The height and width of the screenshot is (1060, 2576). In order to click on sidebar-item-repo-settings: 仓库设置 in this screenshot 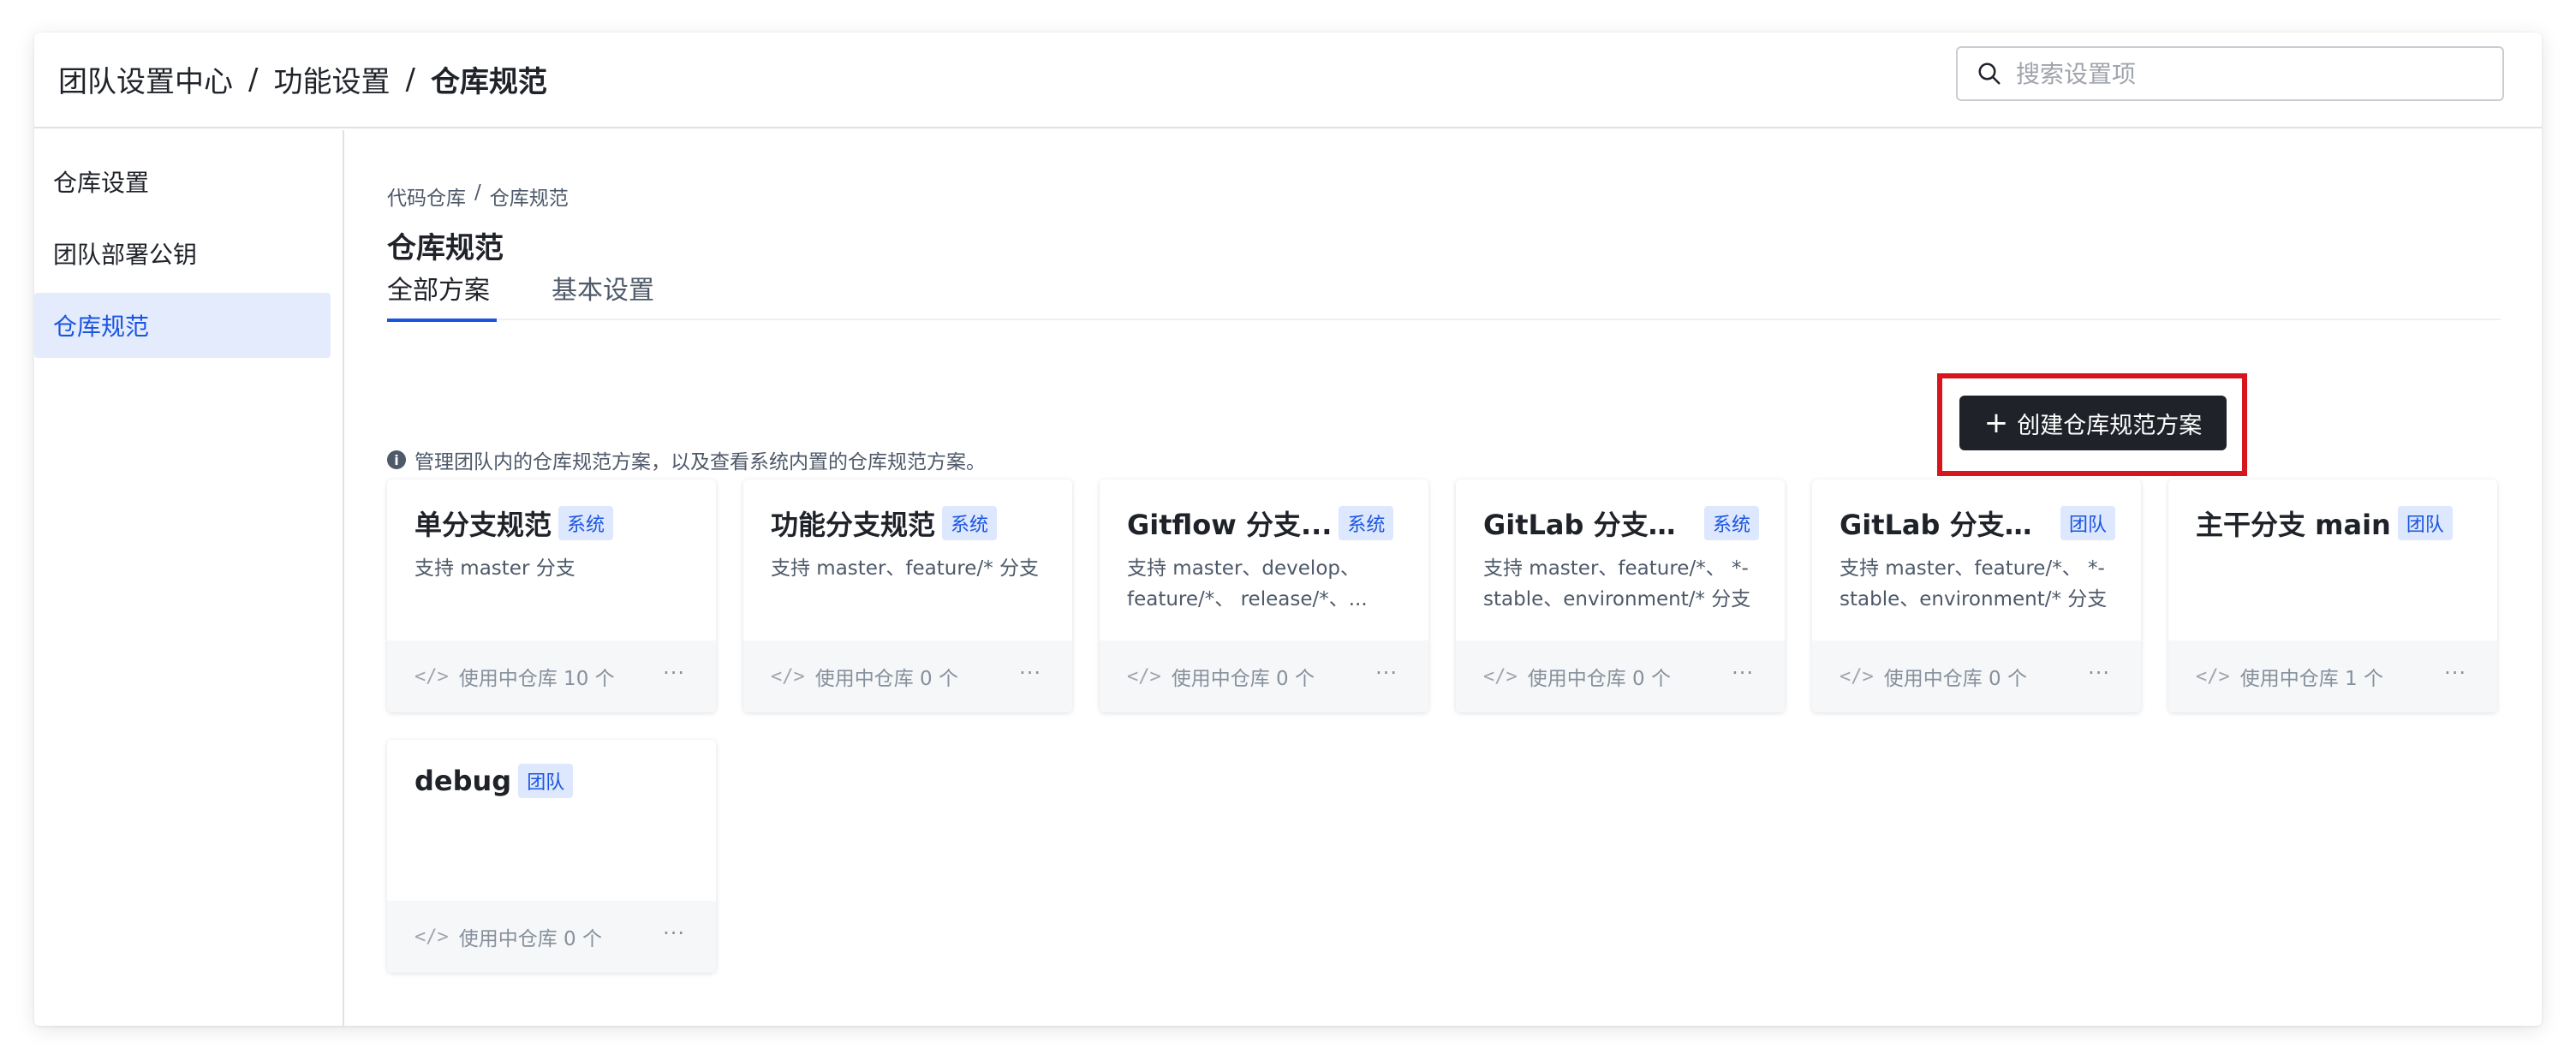, I will do `click(182, 182)`.